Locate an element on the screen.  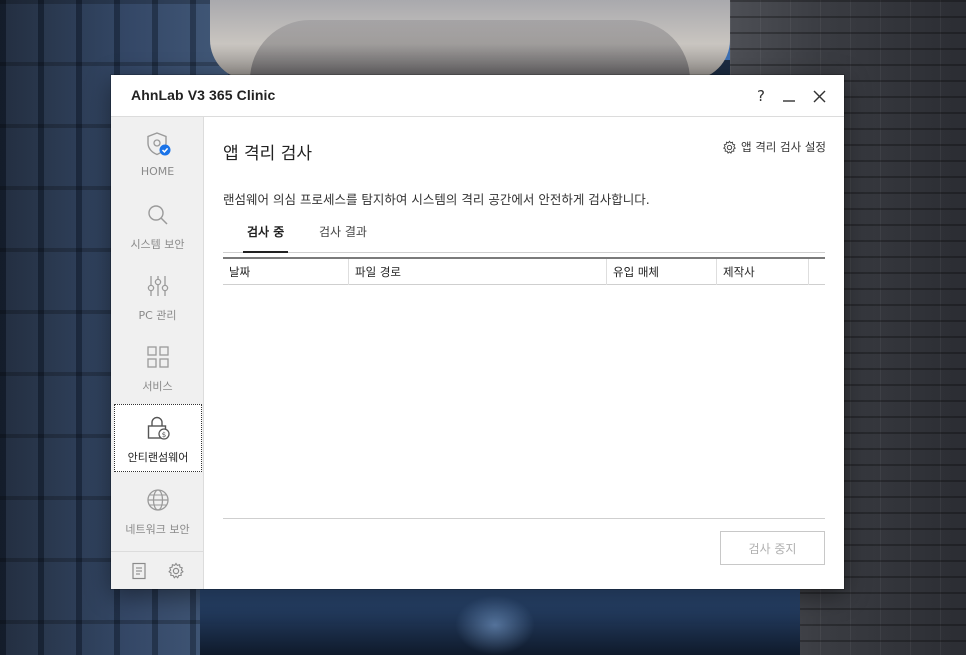
sidebar-item-pc-management: PC 관리 is located at coordinates (157, 294).